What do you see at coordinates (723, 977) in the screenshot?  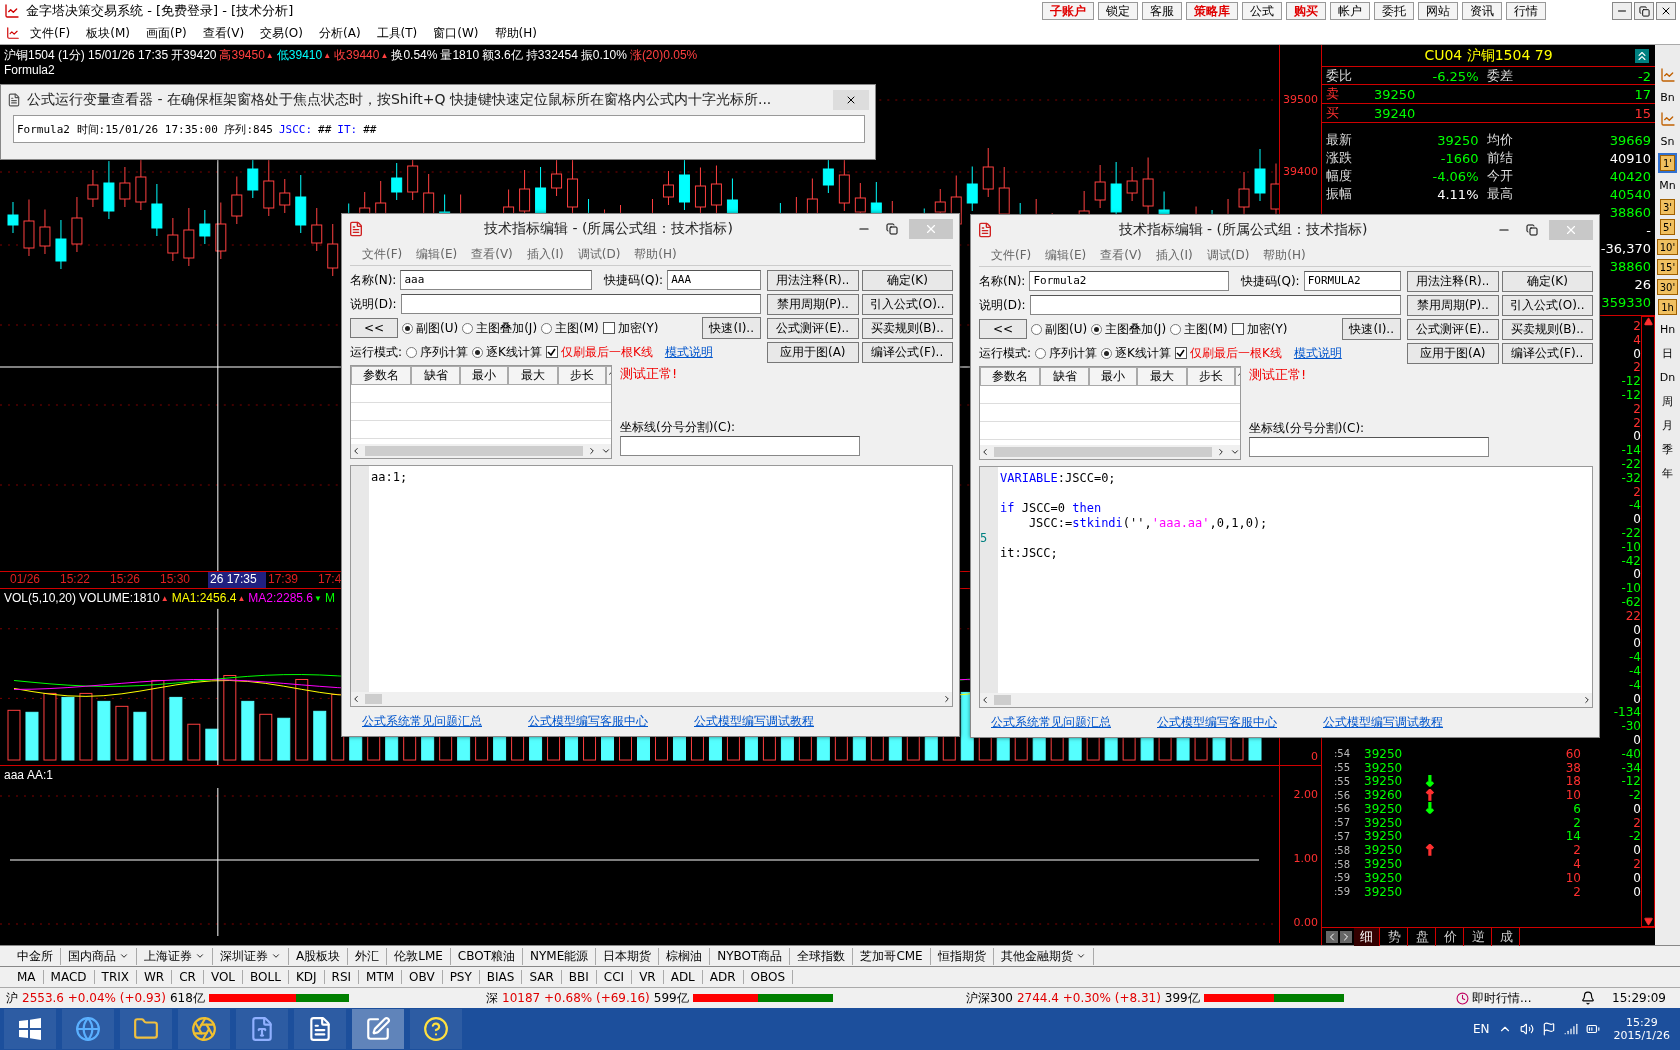 I see `indicator-tab: ADR` at bounding box center [723, 977].